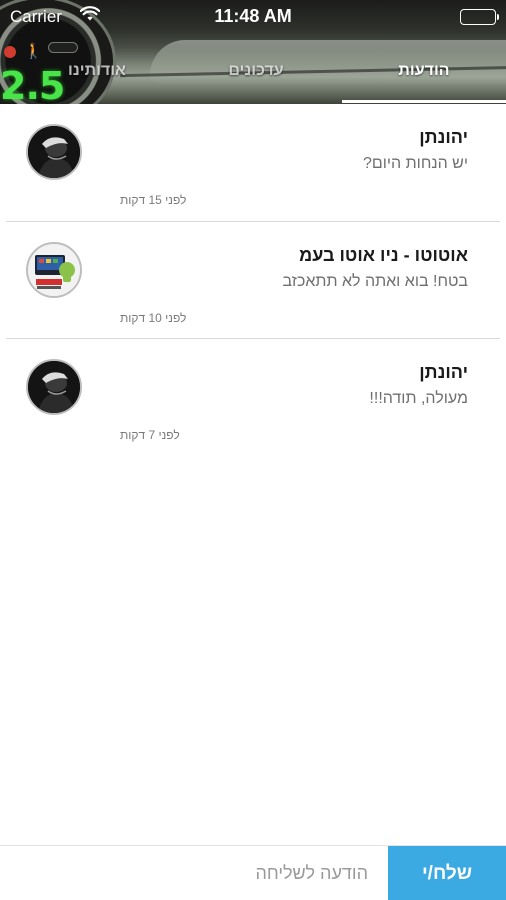  What do you see at coordinates (424, 79) in the screenshot?
I see `tab-messages: הודעות` at bounding box center [424, 79].